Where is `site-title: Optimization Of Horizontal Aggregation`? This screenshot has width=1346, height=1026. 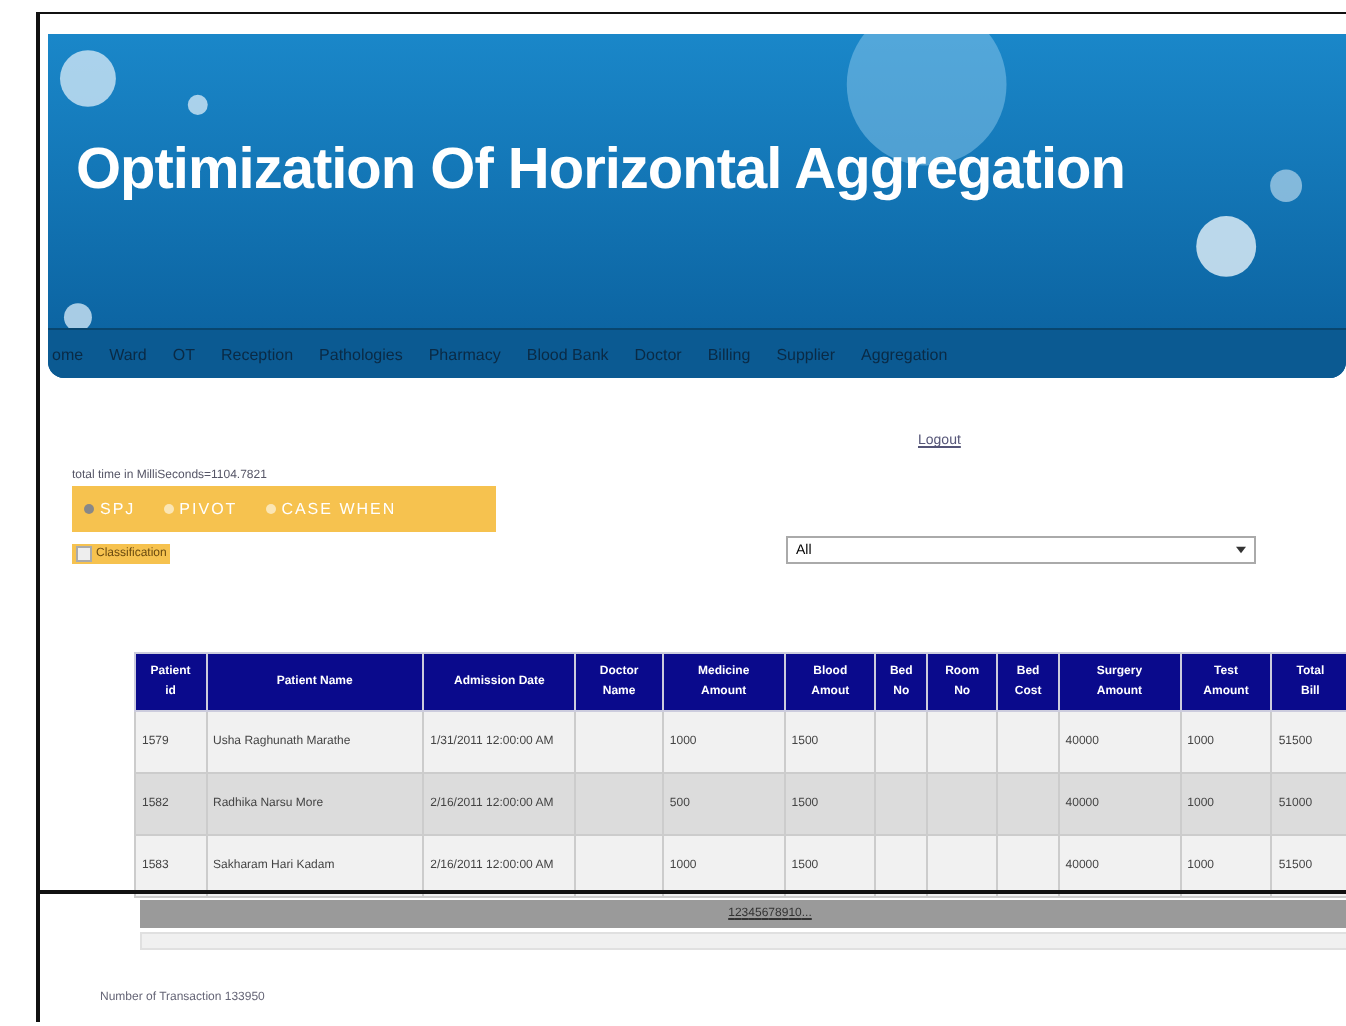
site-title: Optimization Of Horizontal Aggregation is located at coordinates (600, 171).